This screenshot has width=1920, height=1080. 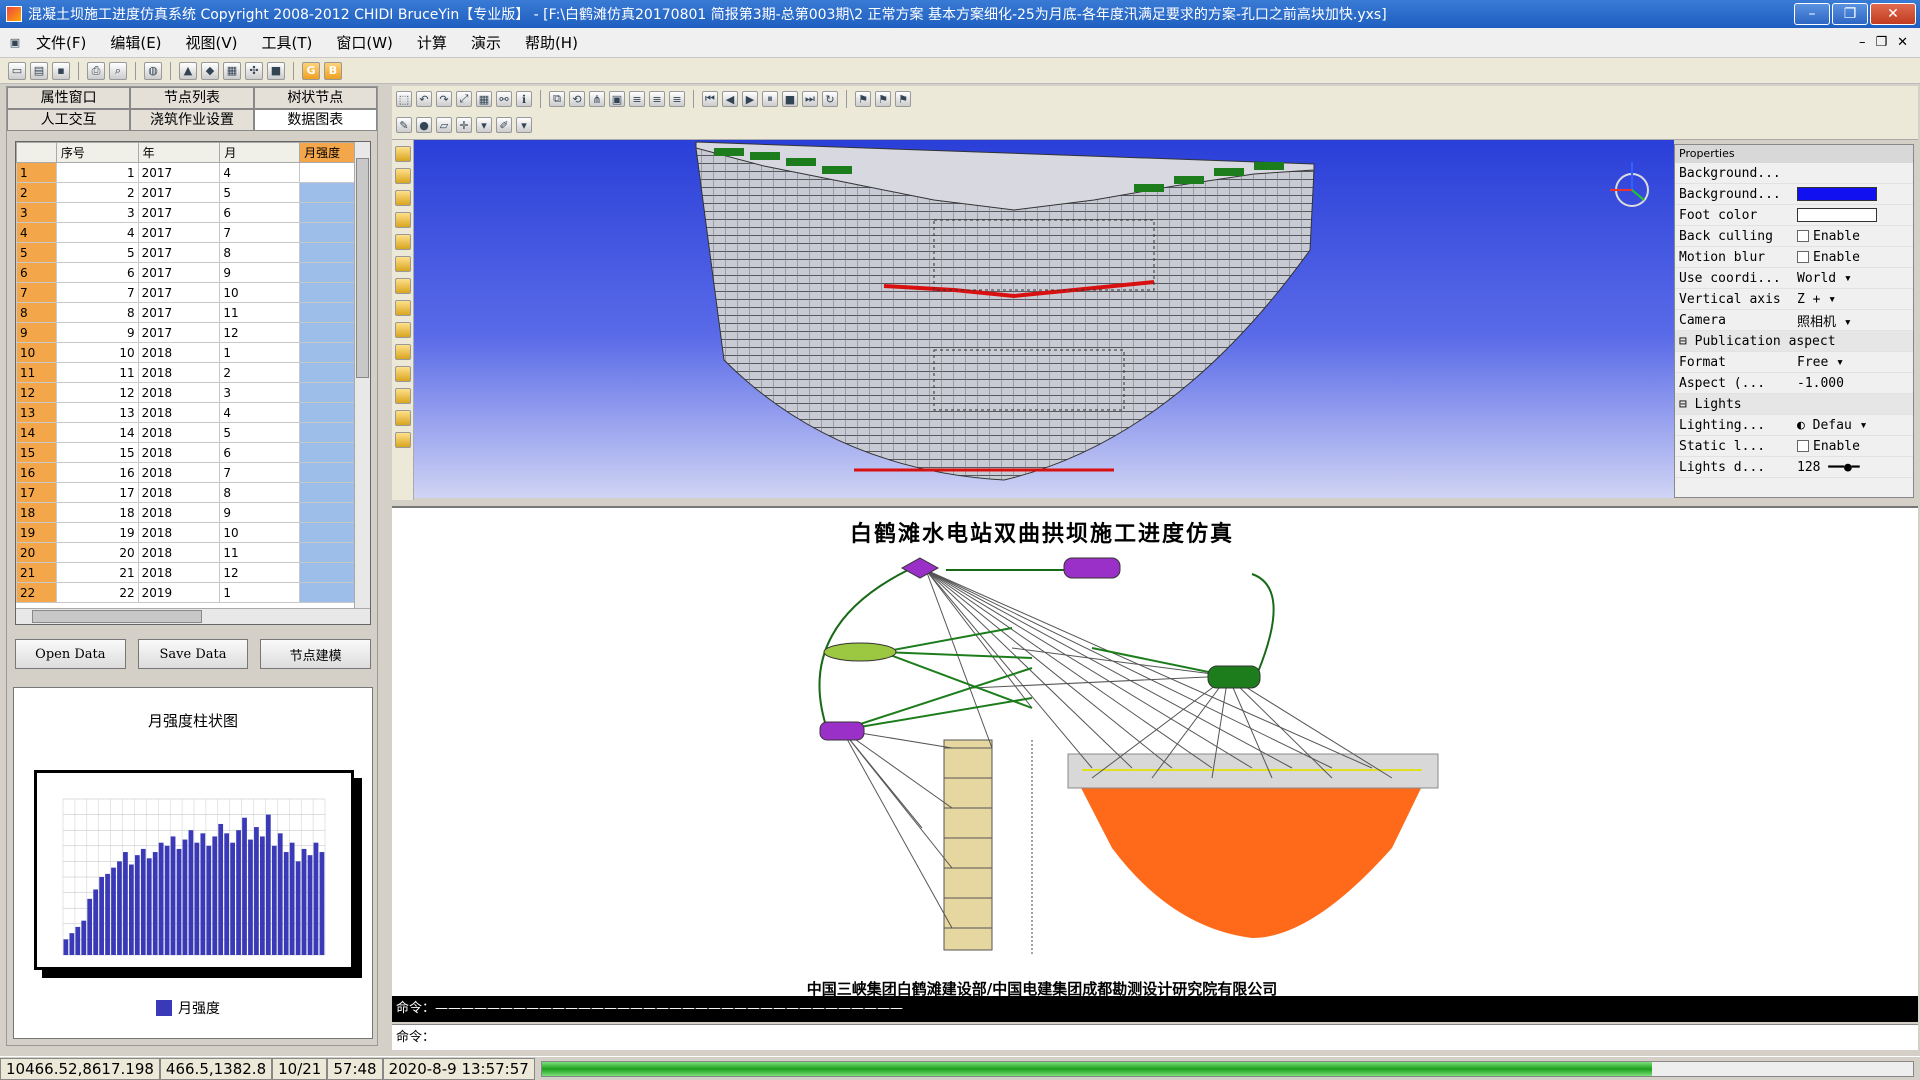 What do you see at coordinates (486, 42) in the screenshot?
I see `menu-demo: 演示` at bounding box center [486, 42].